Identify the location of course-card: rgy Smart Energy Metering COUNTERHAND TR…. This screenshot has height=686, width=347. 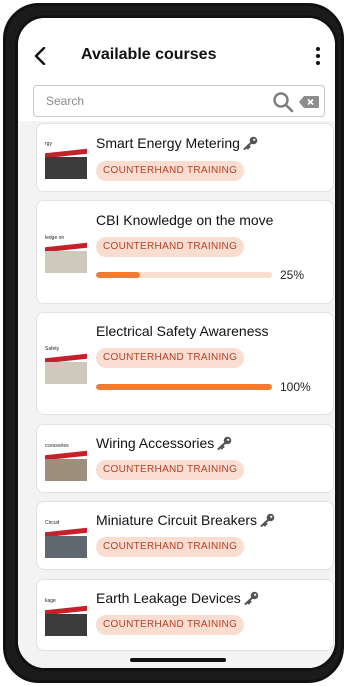
(185, 157).